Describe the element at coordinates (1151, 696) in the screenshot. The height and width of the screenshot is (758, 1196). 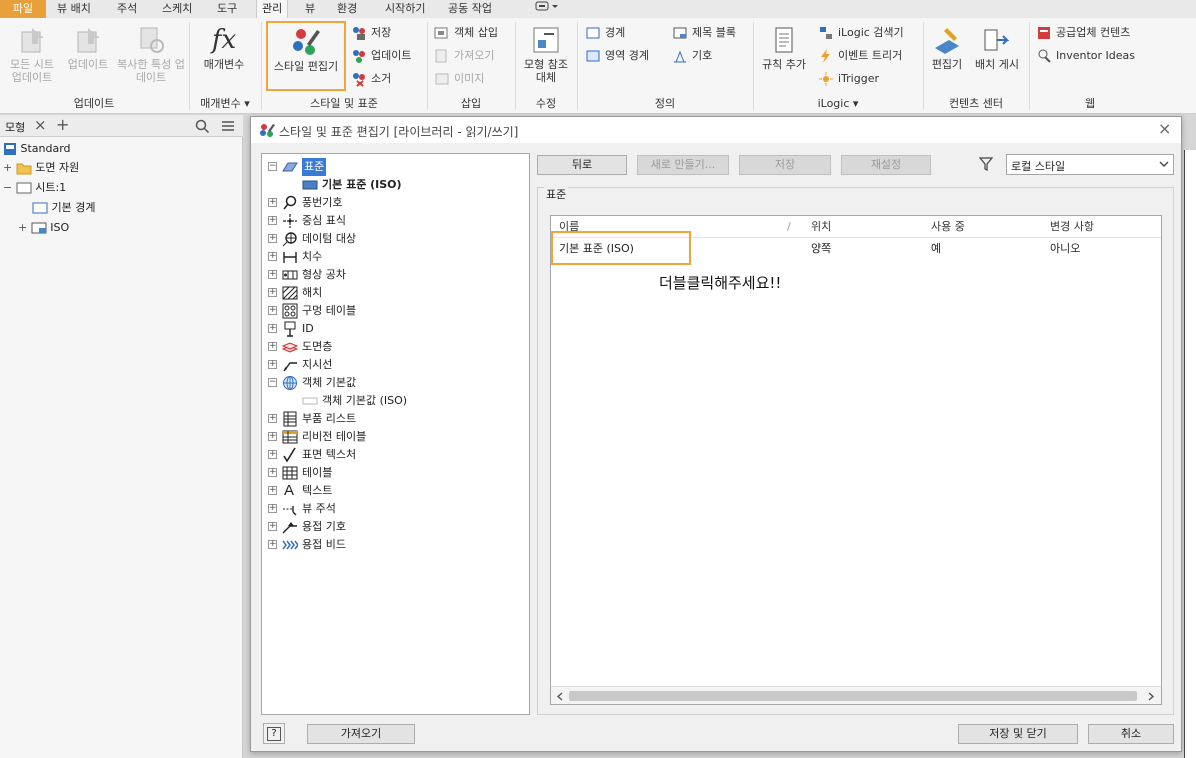
I see `chevron-right-icon` at that location.